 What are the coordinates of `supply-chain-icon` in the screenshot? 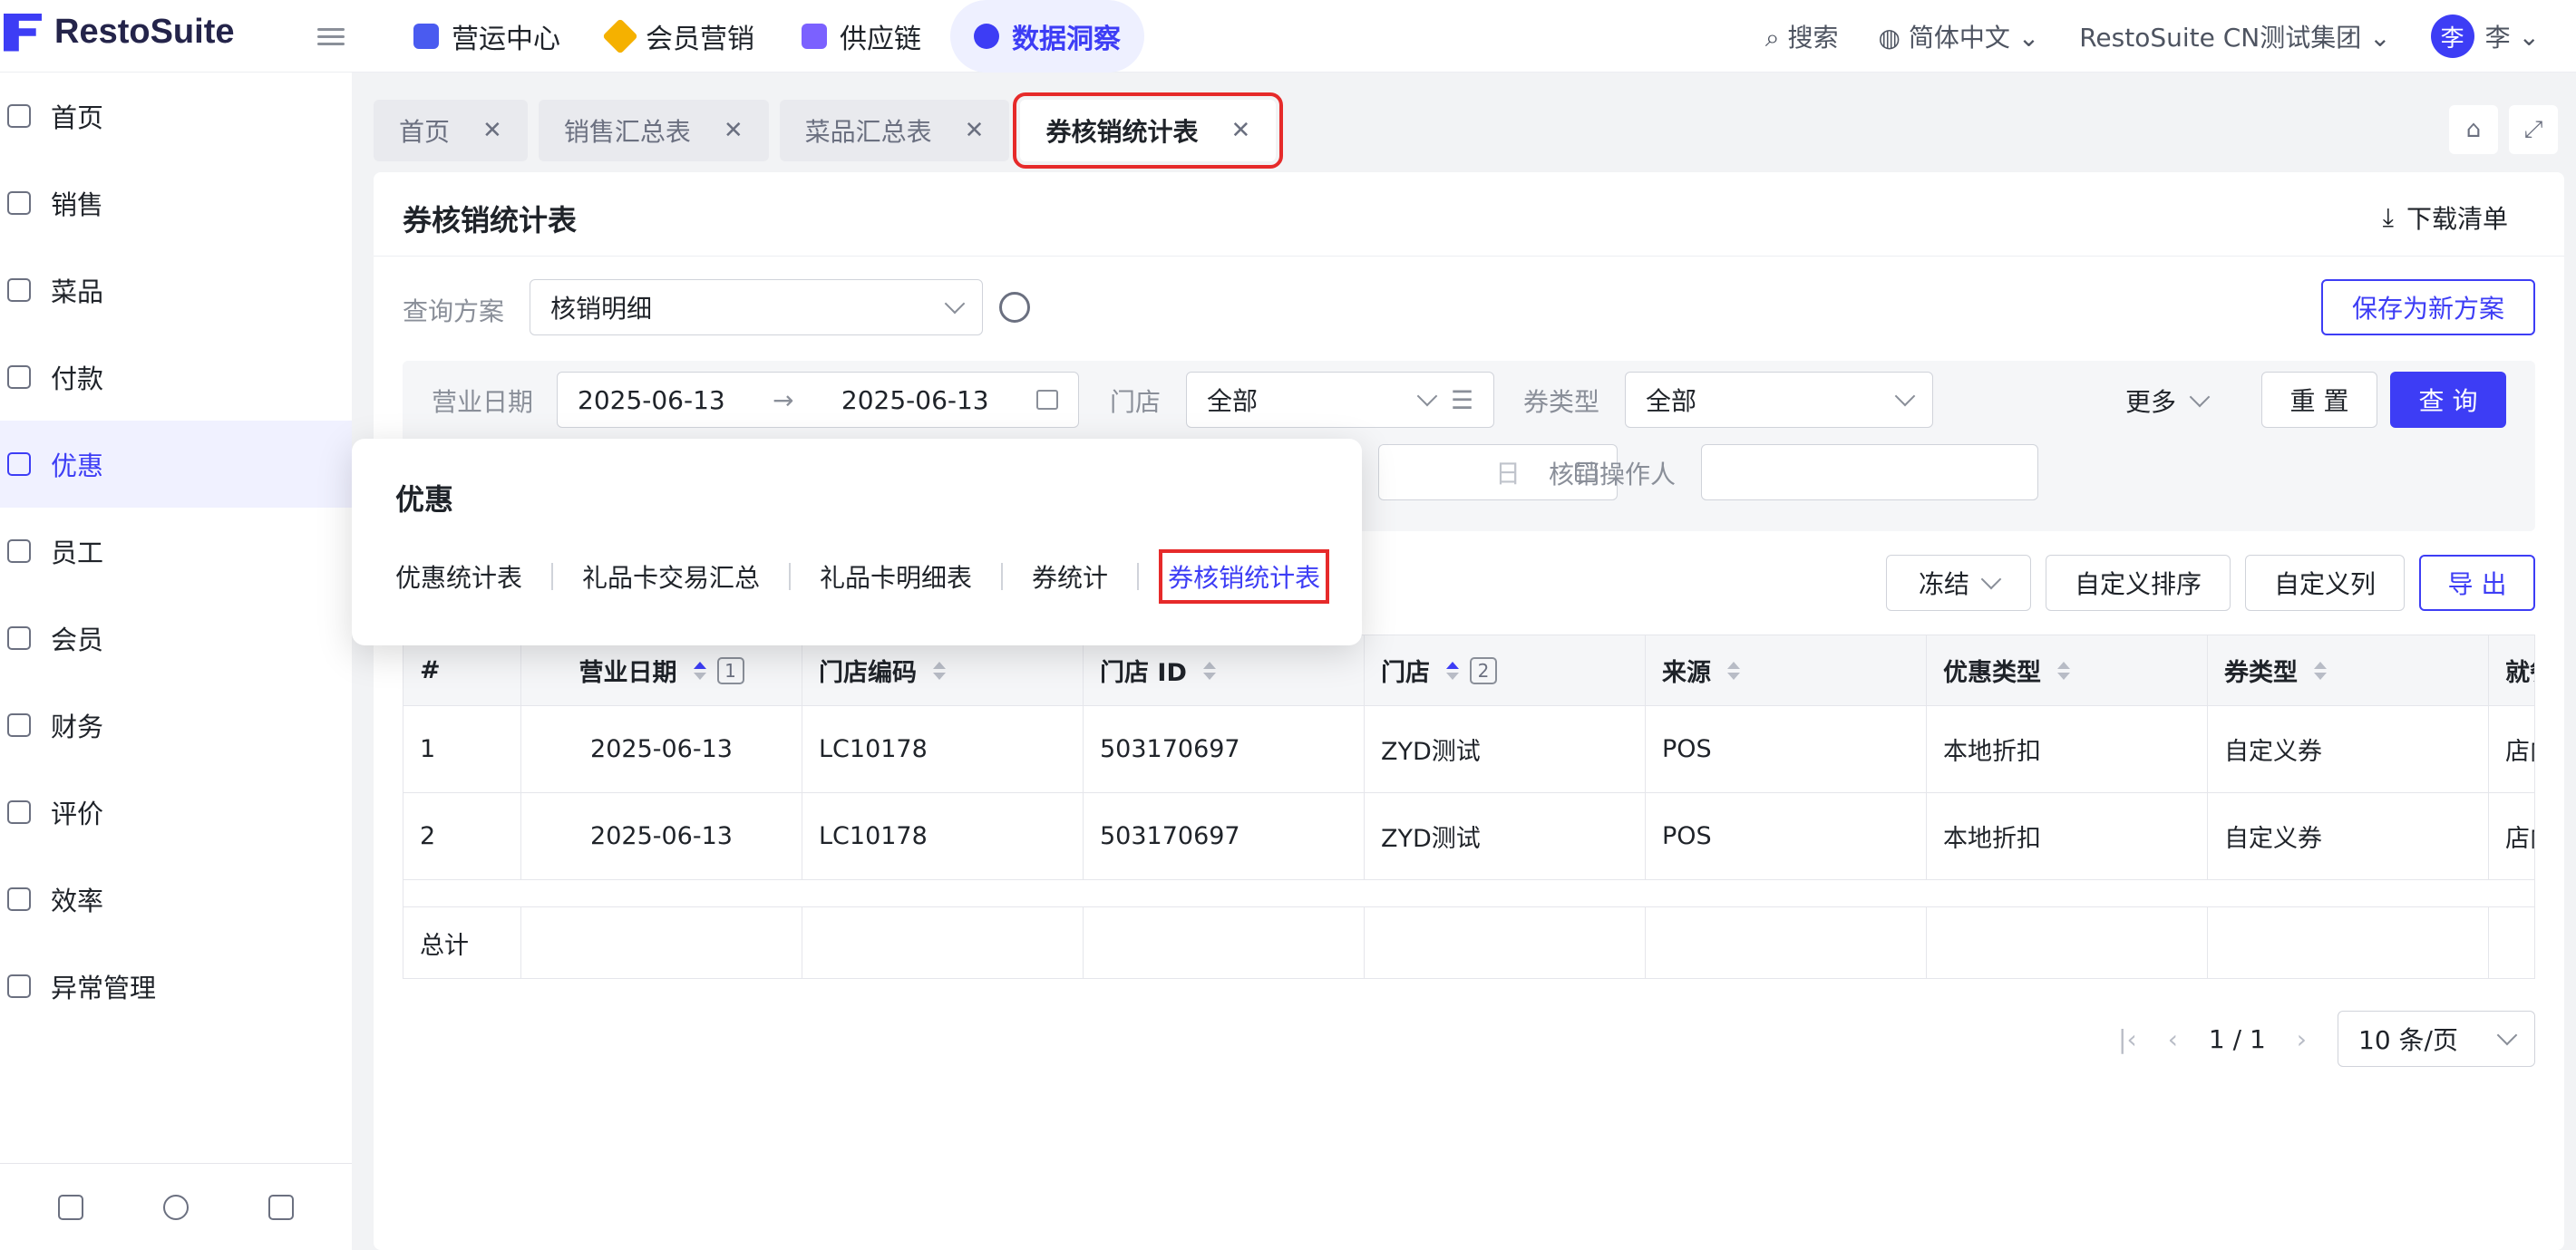 It's located at (814, 36).